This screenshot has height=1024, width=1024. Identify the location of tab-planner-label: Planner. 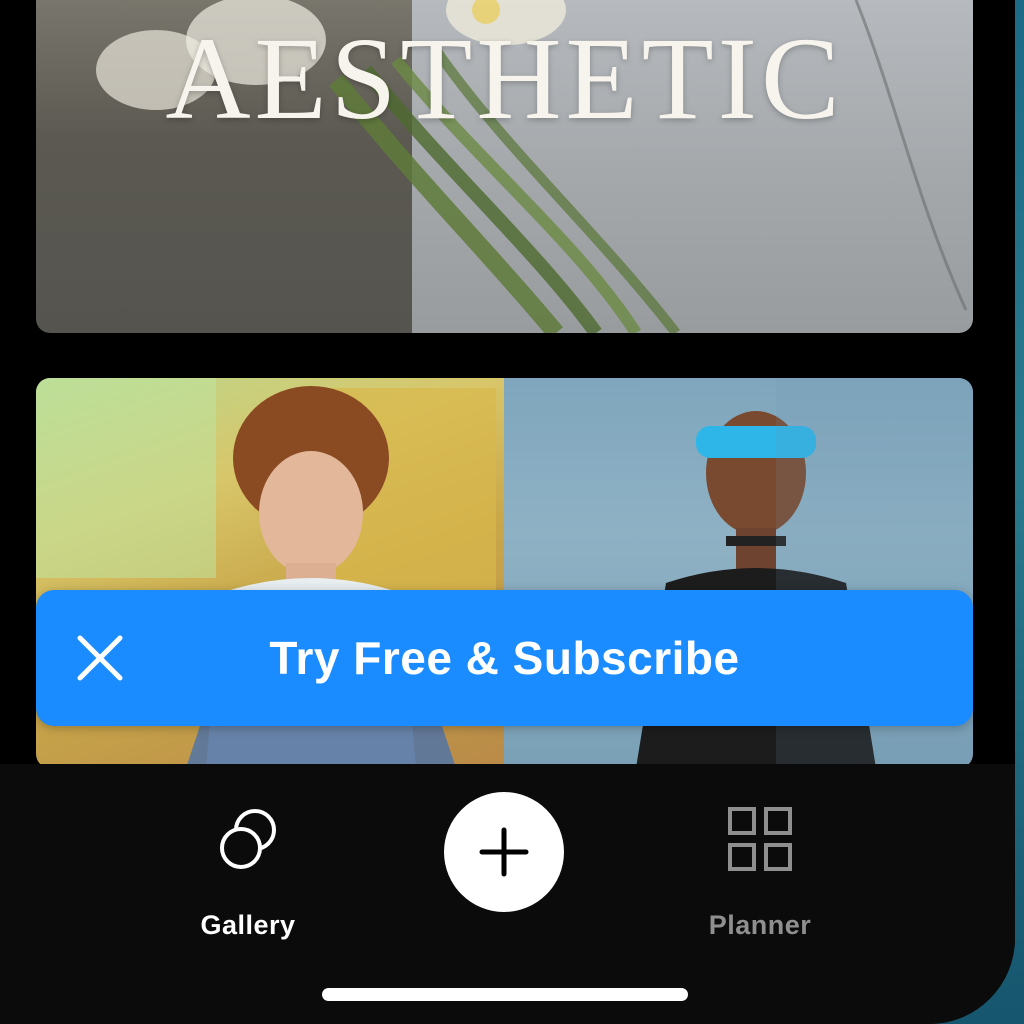
(760, 925).